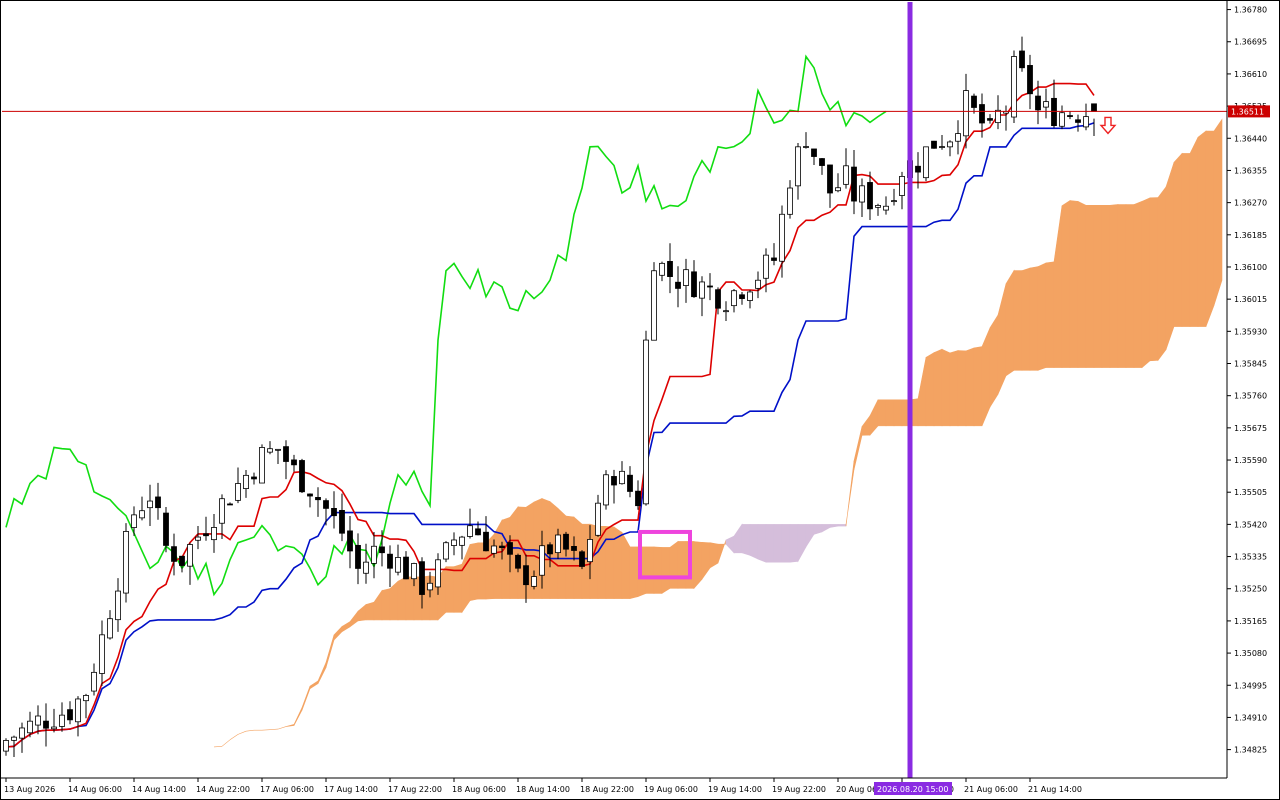  I want to click on down-arrow-icon, so click(1108, 125).